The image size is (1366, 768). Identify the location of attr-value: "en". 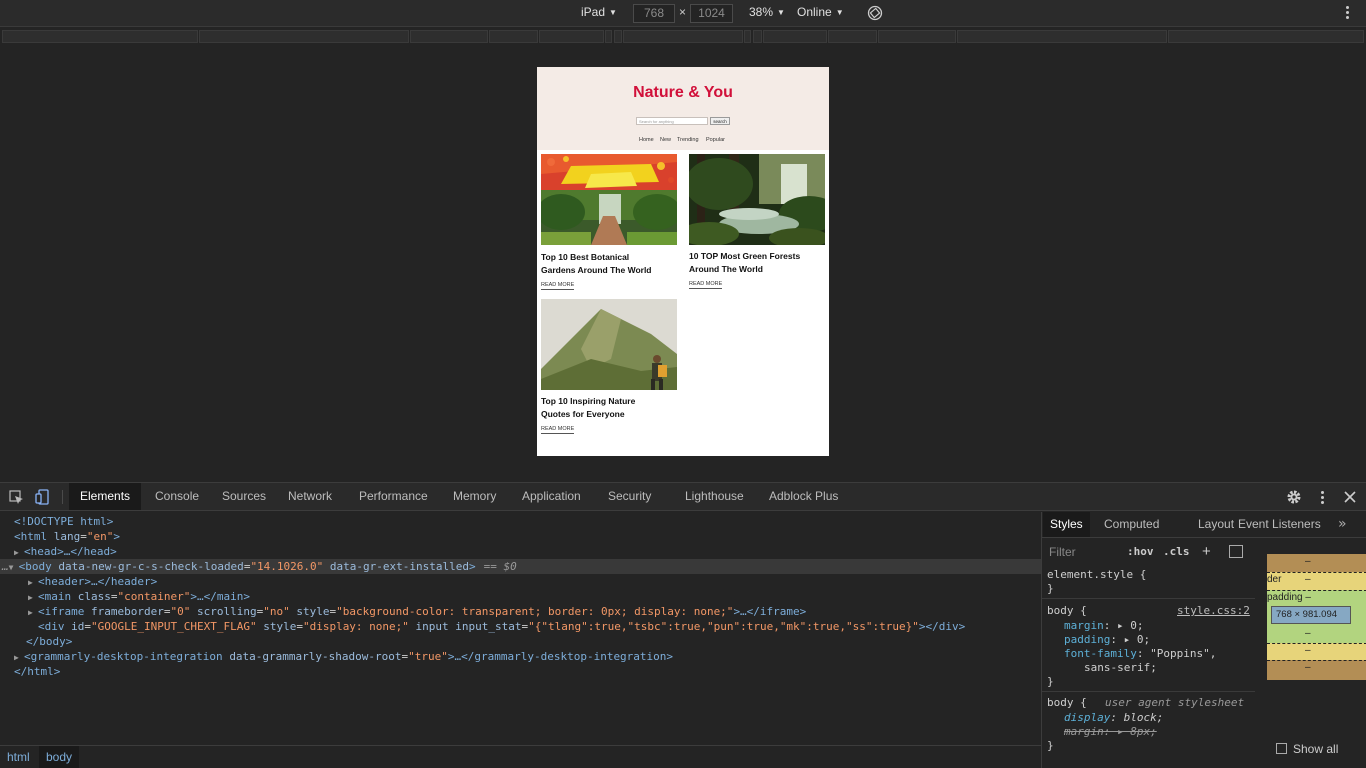
(100, 536).